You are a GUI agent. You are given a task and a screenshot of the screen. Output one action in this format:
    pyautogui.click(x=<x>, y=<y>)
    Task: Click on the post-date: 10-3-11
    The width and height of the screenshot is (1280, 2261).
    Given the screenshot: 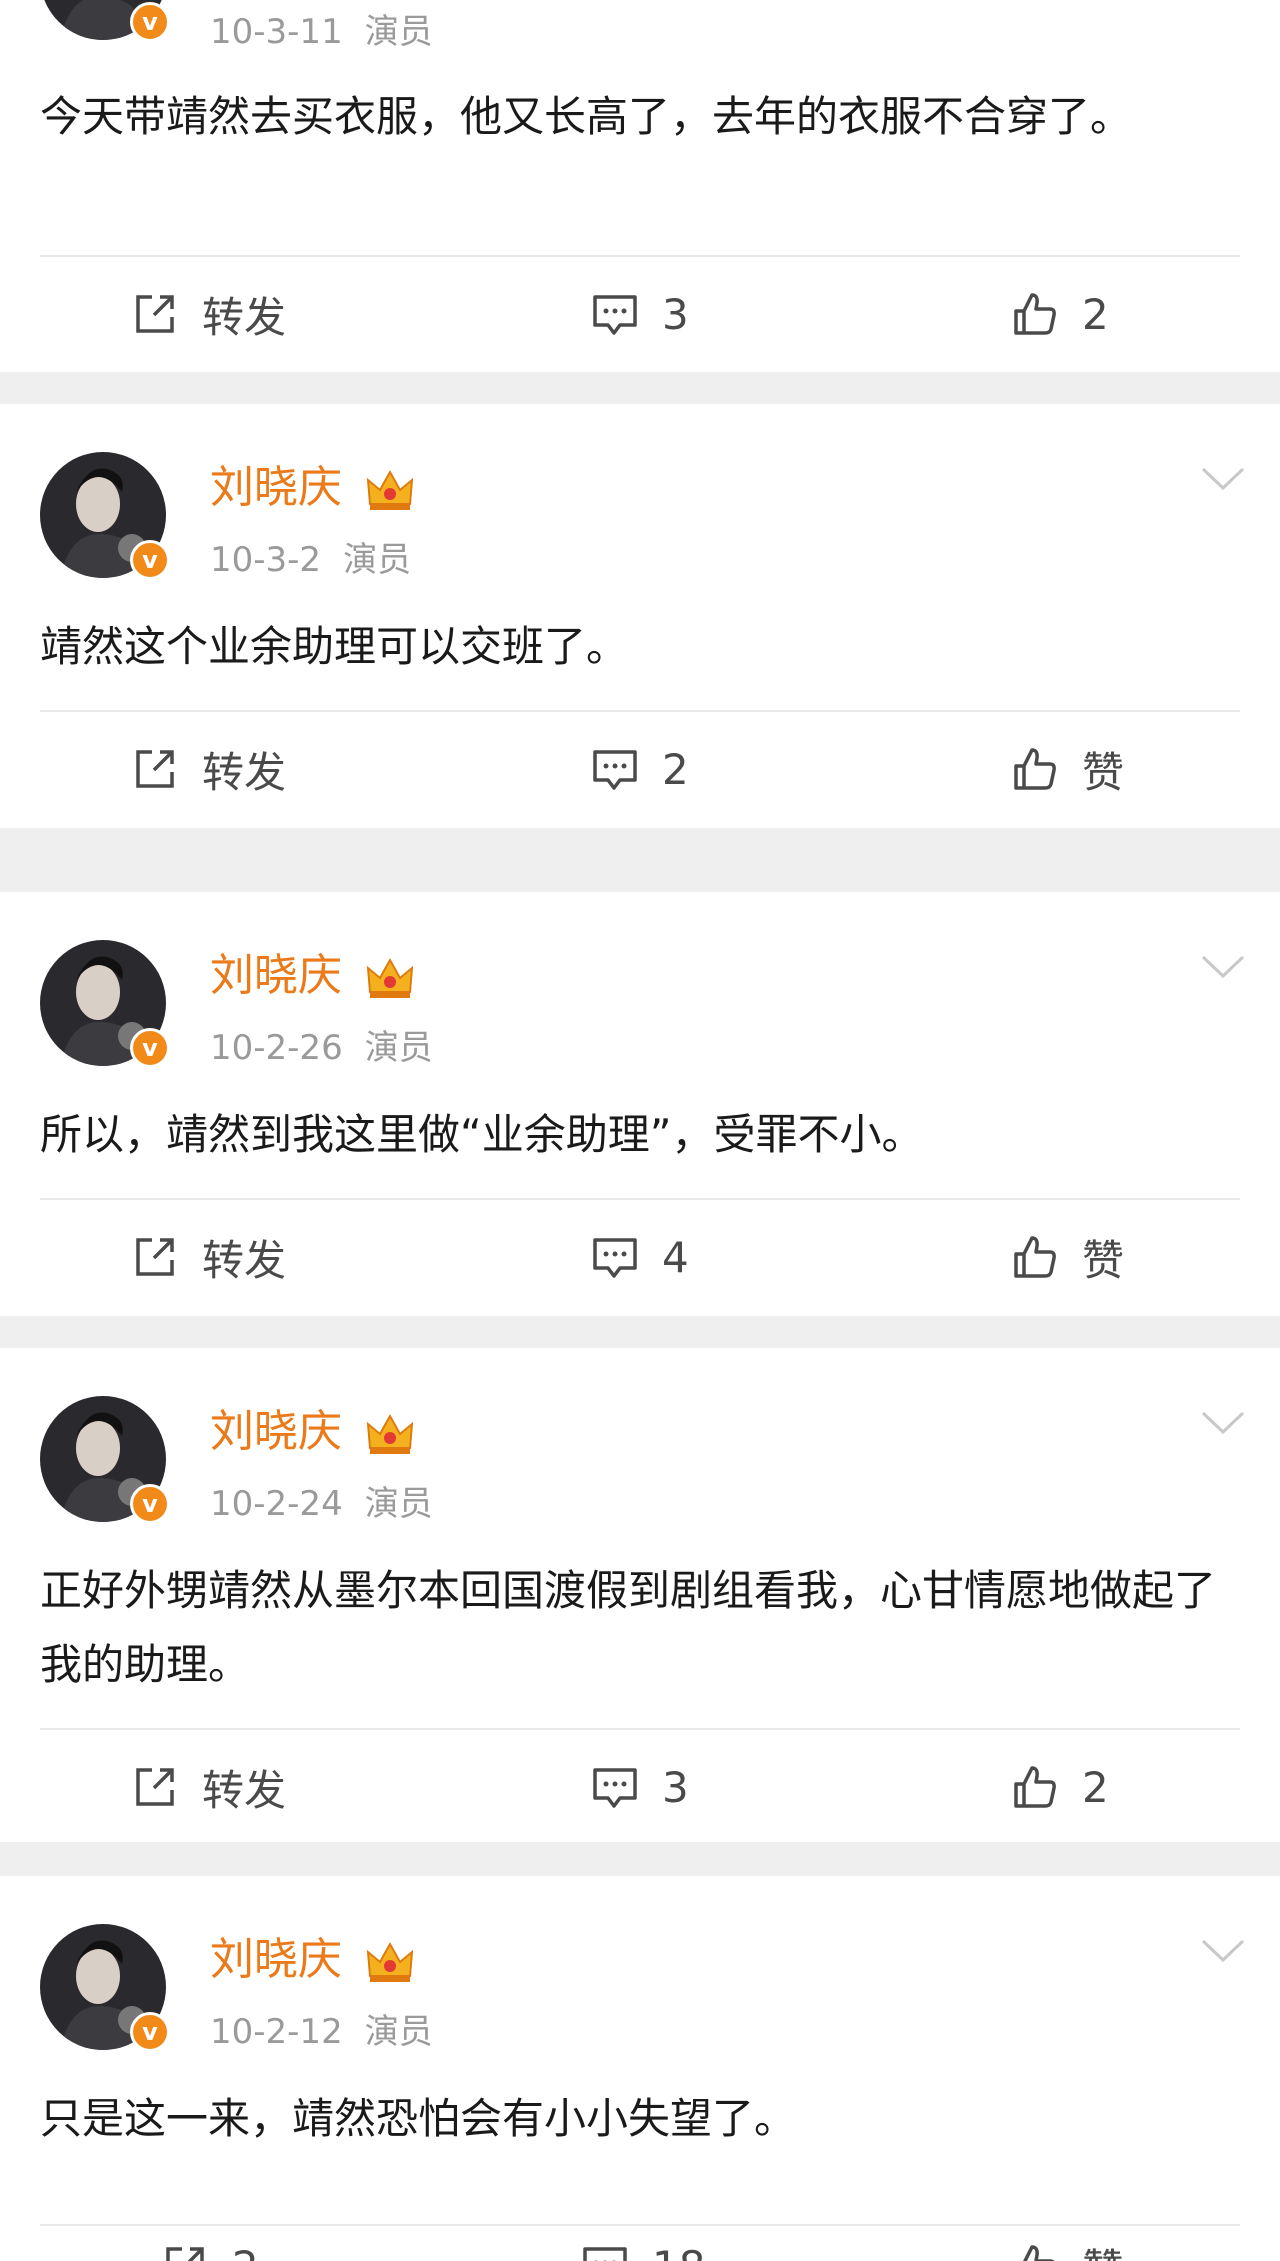 What is the action you would take?
    pyautogui.click(x=276, y=32)
    